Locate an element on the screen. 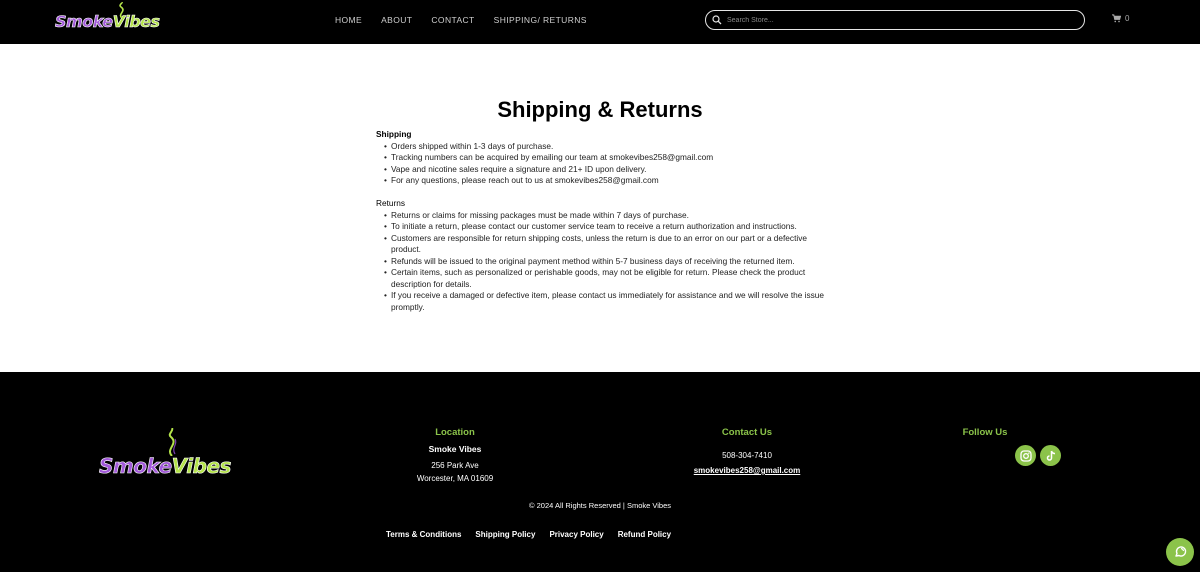 The height and width of the screenshot is (572, 1200). location-street: 256 Park Ave is located at coordinates (455, 465).